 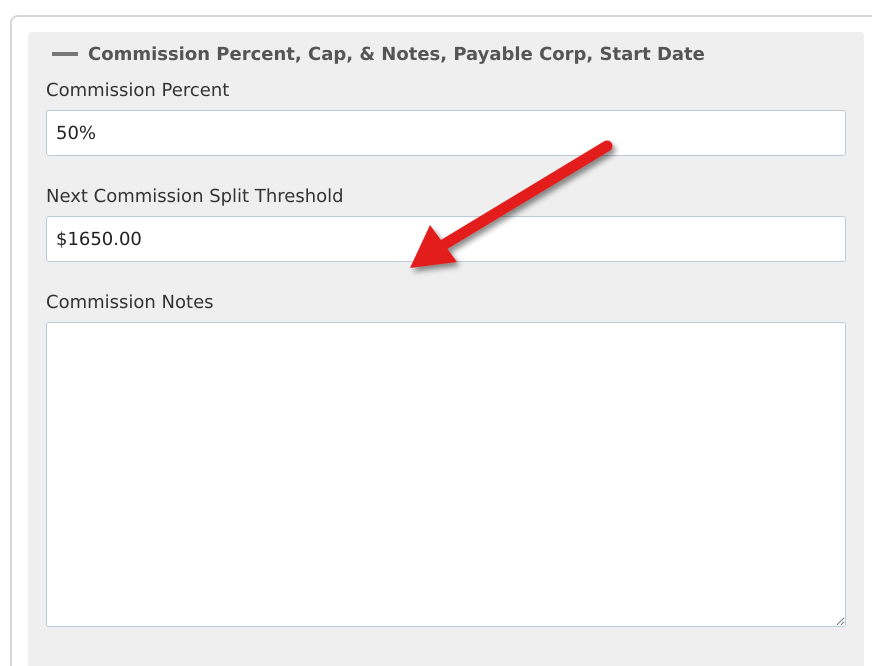 What do you see at coordinates (130, 302) in the screenshot?
I see `field-label: Commission Notes` at bounding box center [130, 302].